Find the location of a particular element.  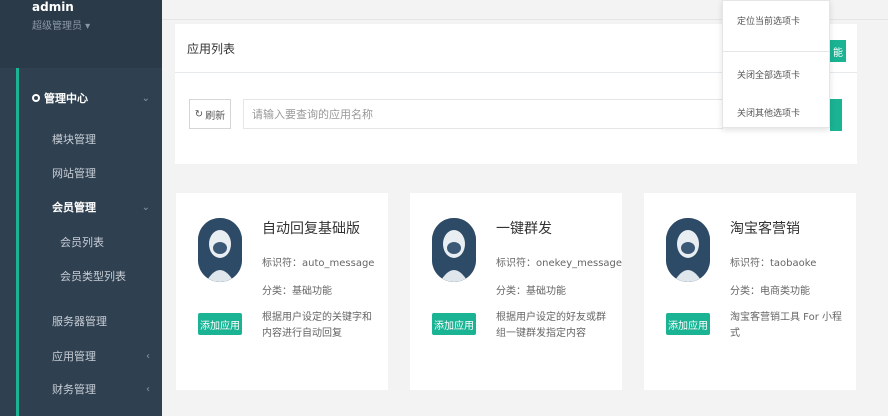

menu-label: 模块管理 is located at coordinates (74, 139).